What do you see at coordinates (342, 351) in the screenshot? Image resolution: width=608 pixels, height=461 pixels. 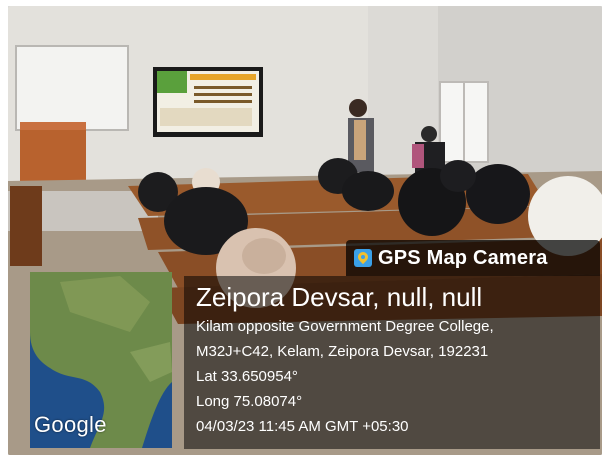 I see `address-line-2: M32J+C42, Kelam, Zeipora Devsar, 192231` at bounding box center [342, 351].